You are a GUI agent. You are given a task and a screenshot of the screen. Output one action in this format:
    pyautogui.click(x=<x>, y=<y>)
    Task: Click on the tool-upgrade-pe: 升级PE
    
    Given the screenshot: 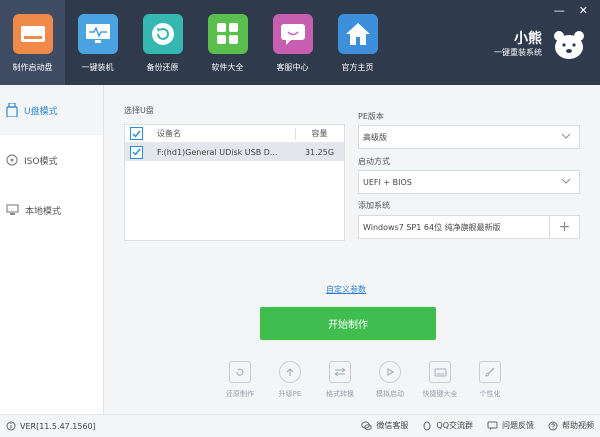 What is the action you would take?
    pyautogui.click(x=290, y=380)
    